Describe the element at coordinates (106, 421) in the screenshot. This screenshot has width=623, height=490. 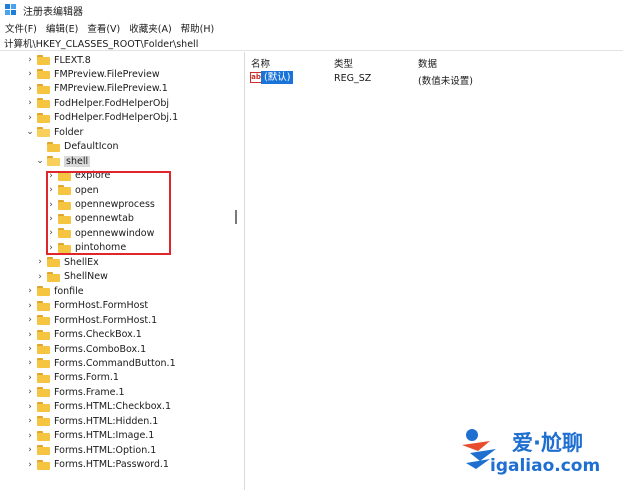
I see `tree-item-label: Forms.HTML:Hidden.1` at that location.